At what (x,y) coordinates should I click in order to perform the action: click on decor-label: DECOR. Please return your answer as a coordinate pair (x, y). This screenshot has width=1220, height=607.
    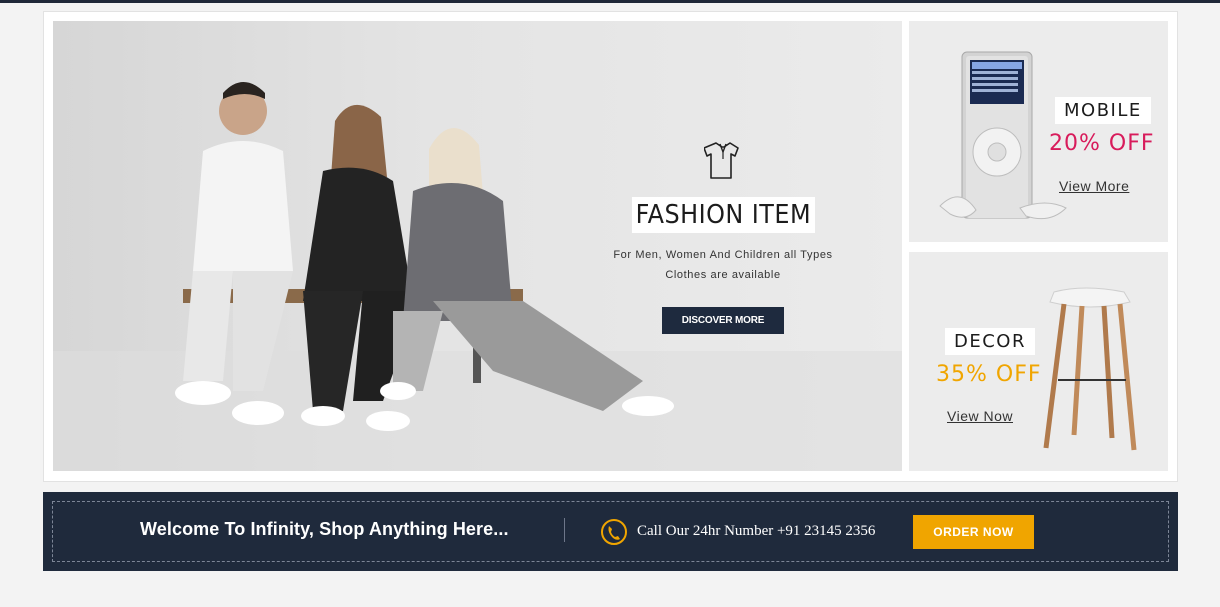
    Looking at the image, I should click on (990, 341).